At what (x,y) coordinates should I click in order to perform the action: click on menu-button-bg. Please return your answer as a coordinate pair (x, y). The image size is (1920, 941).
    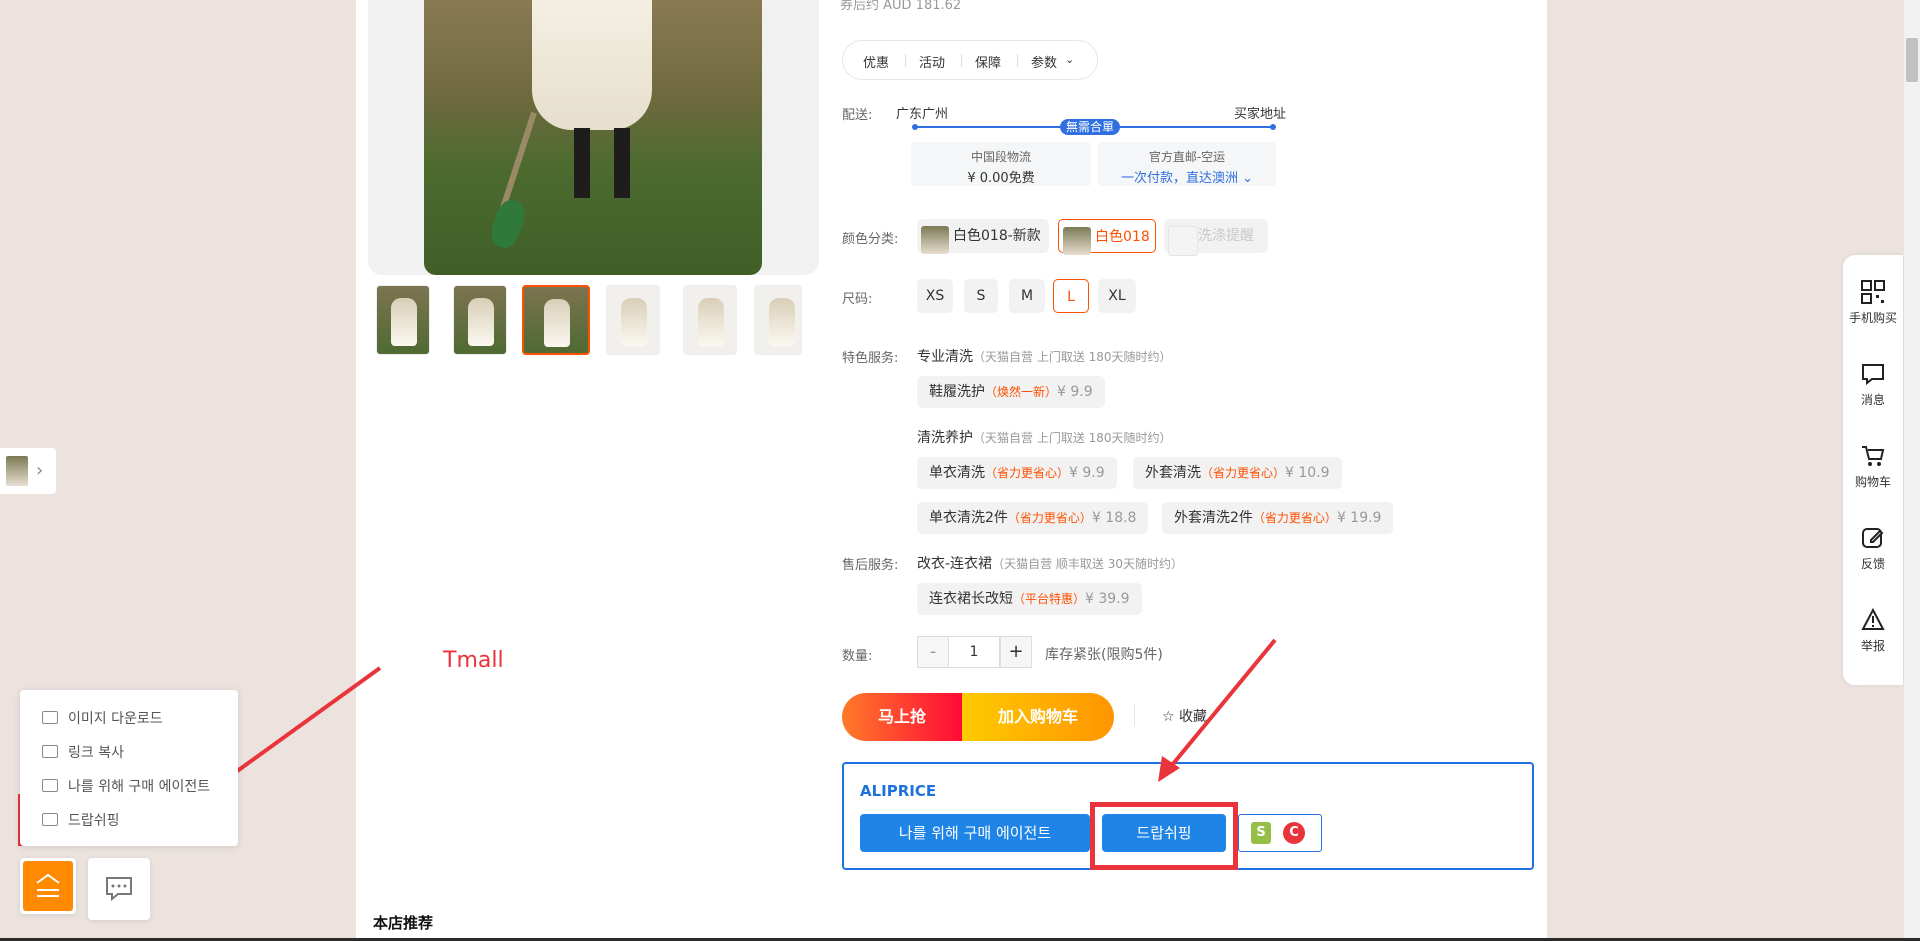
    Looking at the image, I should click on (48, 886).